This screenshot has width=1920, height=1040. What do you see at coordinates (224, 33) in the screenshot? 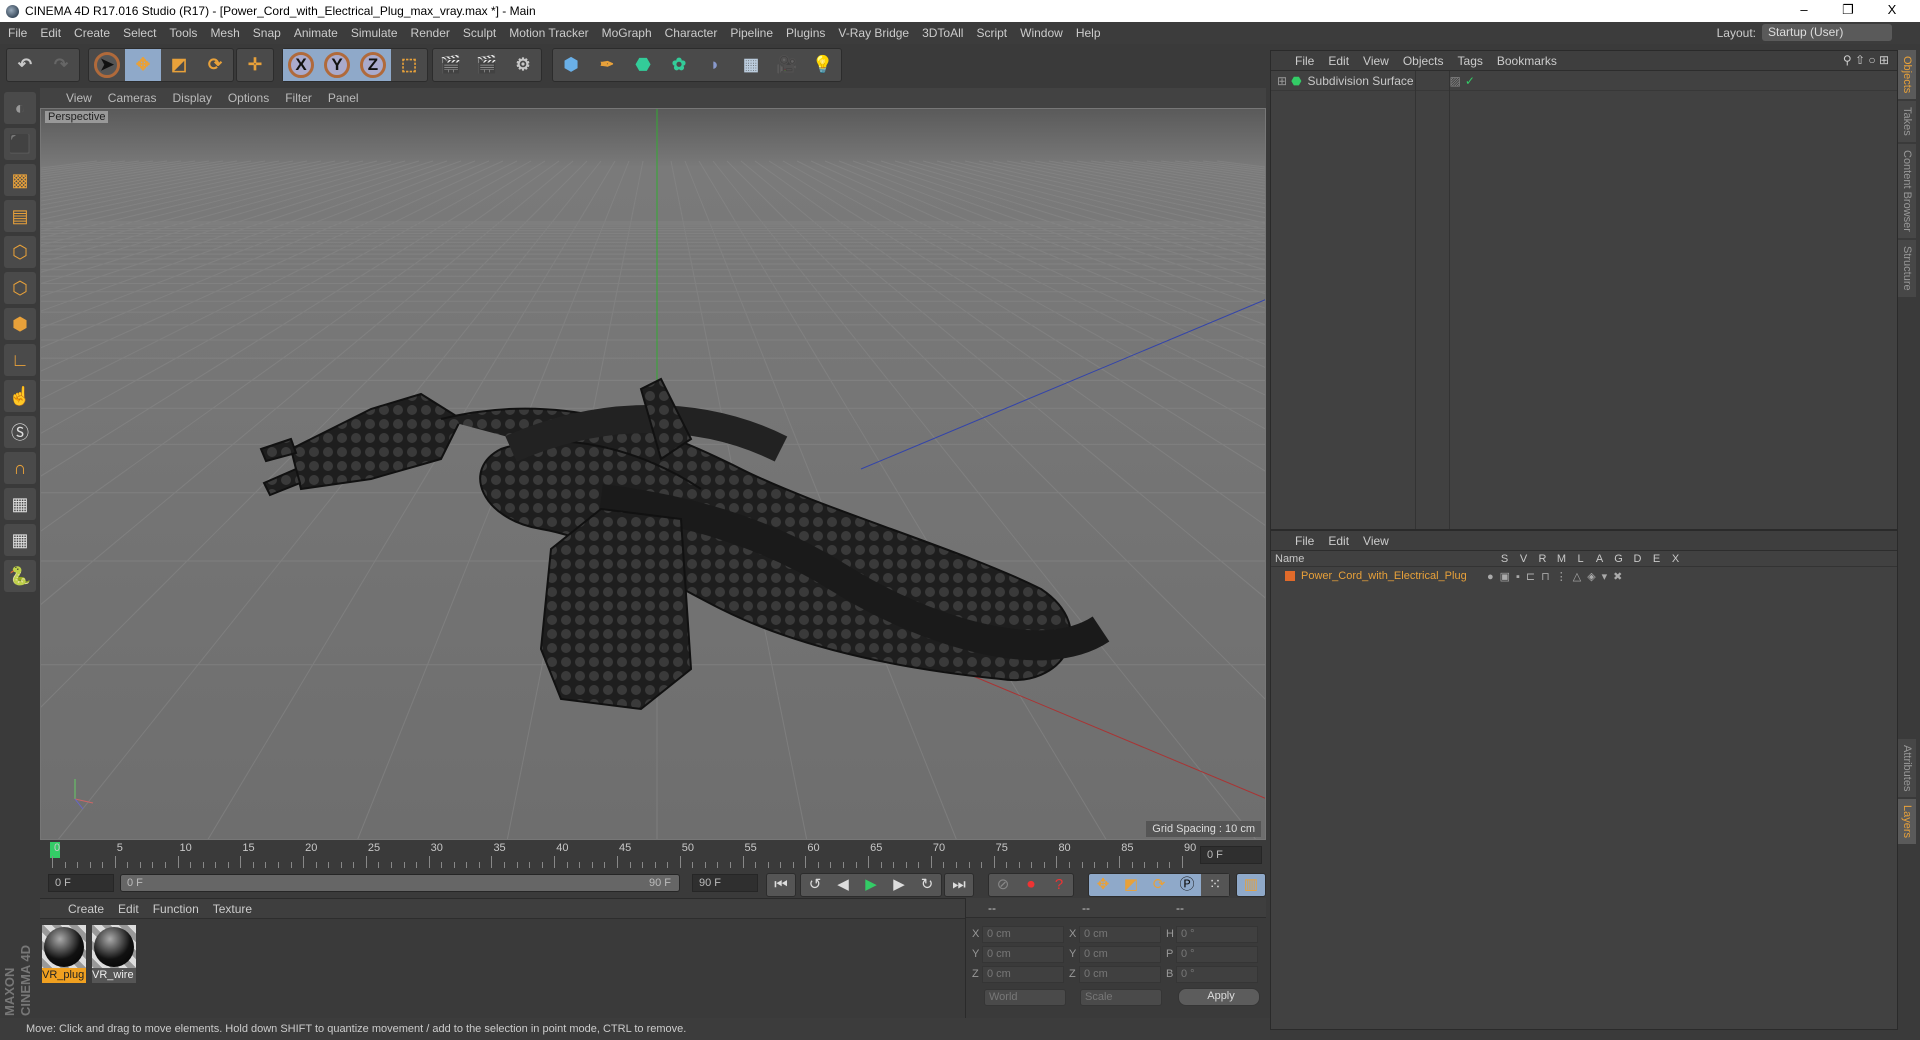
I see `menu-mesh: Mesh` at bounding box center [224, 33].